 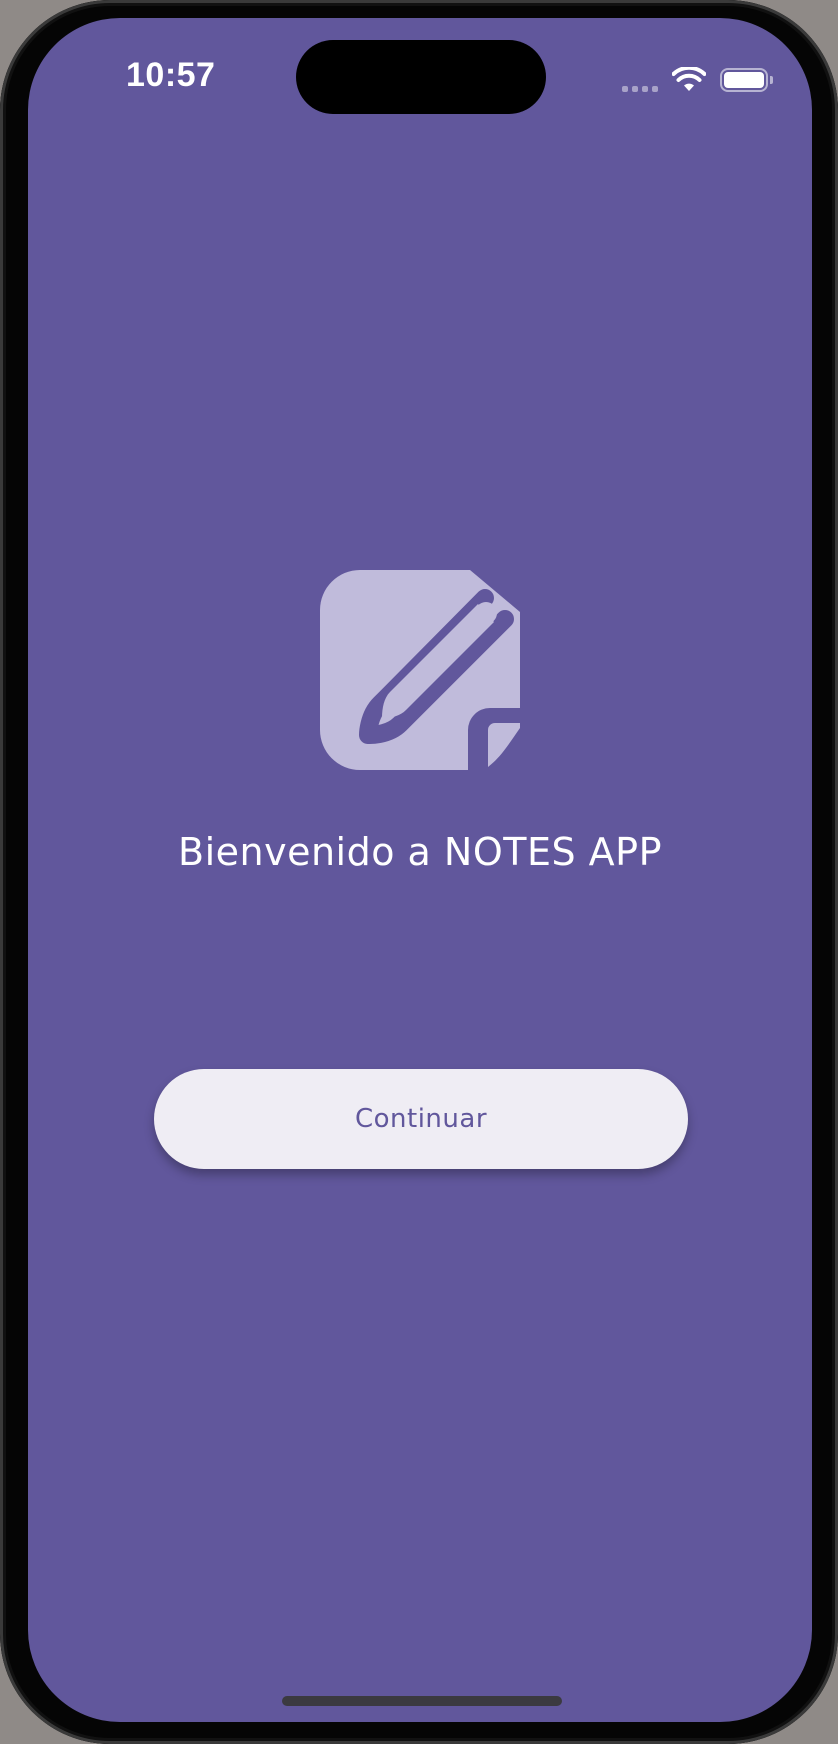 I want to click on cellular-signal-icon, so click(x=640, y=80).